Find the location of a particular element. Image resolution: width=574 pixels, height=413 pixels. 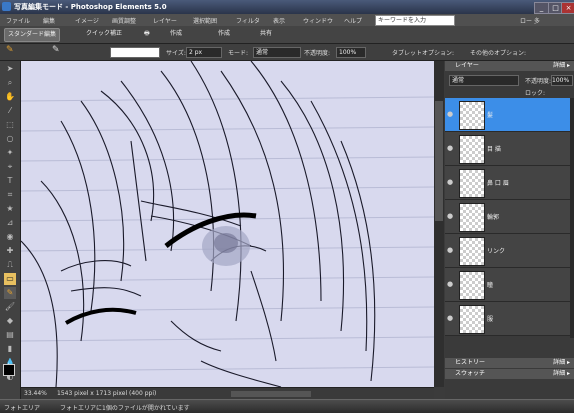

selection-brush-icon: ⌖ is located at coordinates (10, 167).